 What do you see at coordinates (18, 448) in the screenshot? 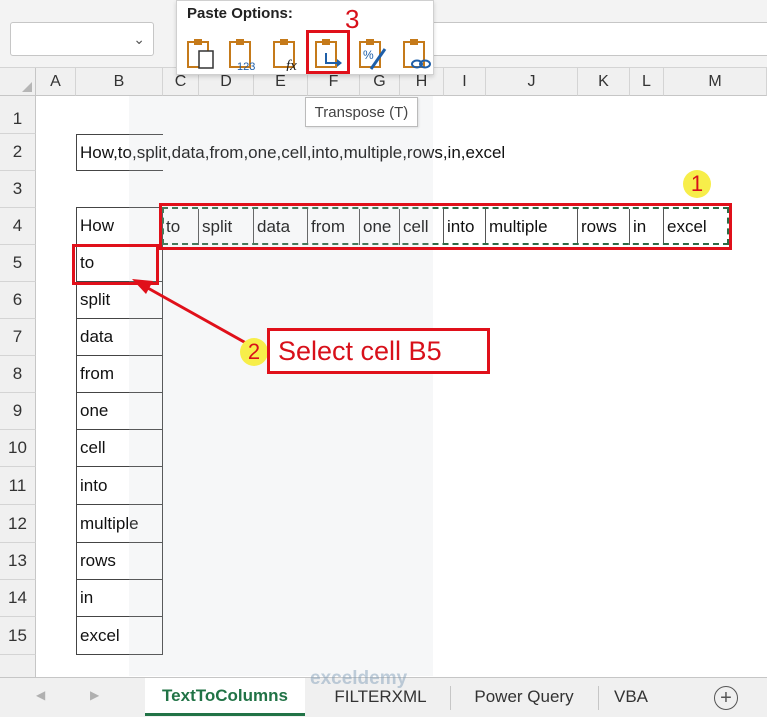
I see `row-header-10: 10` at bounding box center [18, 448].